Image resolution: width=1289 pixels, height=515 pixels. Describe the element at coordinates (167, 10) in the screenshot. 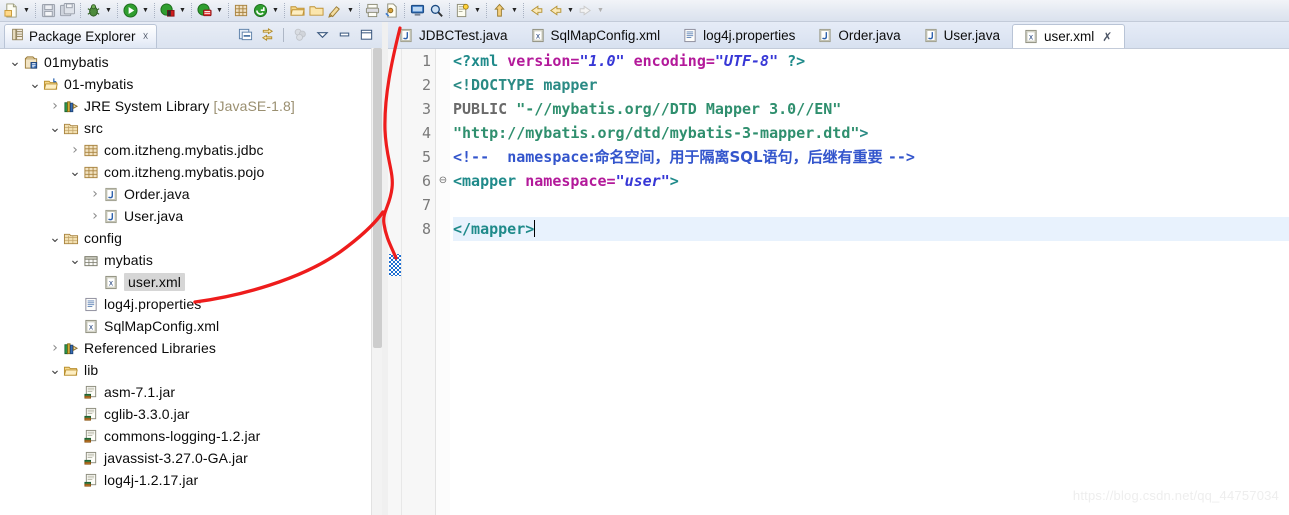

I see `run-external-tools-icon` at that location.